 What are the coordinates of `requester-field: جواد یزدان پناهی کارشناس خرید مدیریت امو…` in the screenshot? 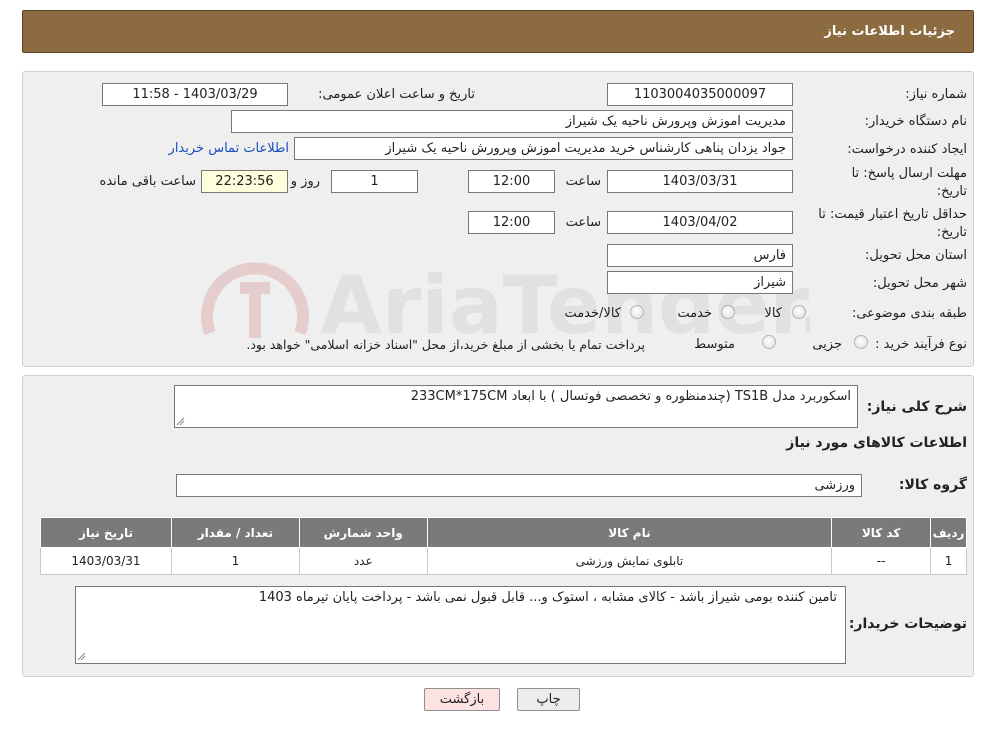 It's located at (543, 148).